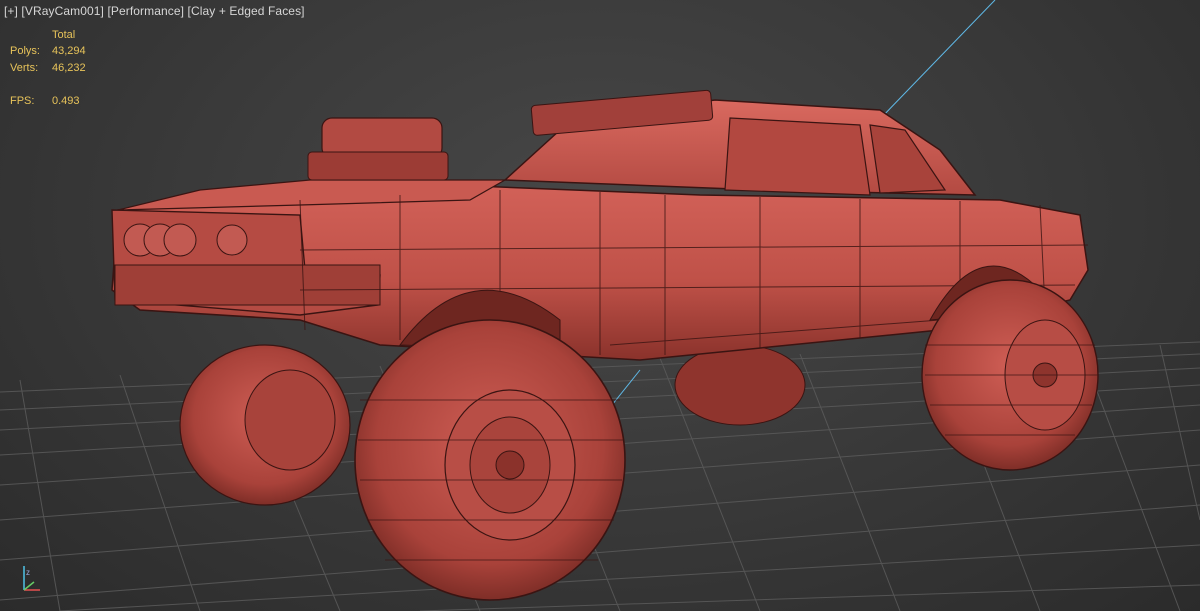  What do you see at coordinates (64, 35) in the screenshot?
I see `stats-total-header: Total` at bounding box center [64, 35].